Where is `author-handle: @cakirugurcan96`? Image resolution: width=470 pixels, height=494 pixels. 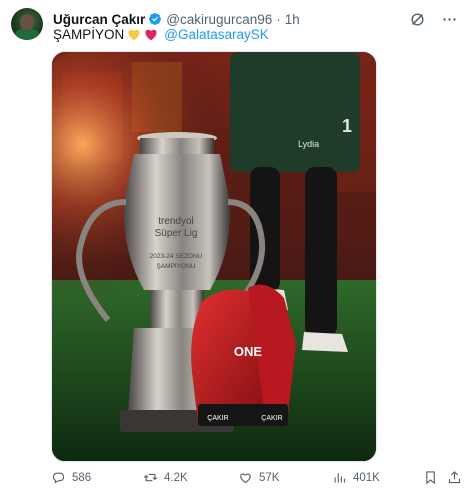 author-handle: @cakirugurcan96 is located at coordinates (219, 19).